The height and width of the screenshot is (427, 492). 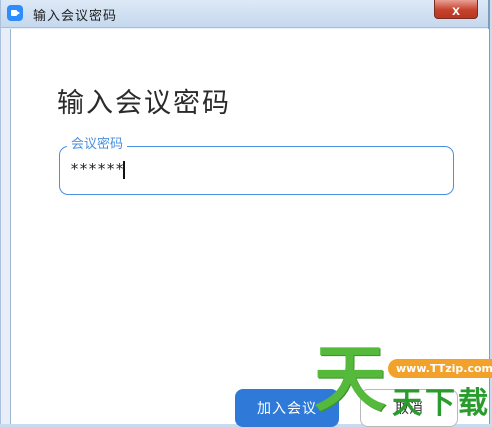 What do you see at coordinates (124, 170) in the screenshot?
I see `text-caret` at bounding box center [124, 170].